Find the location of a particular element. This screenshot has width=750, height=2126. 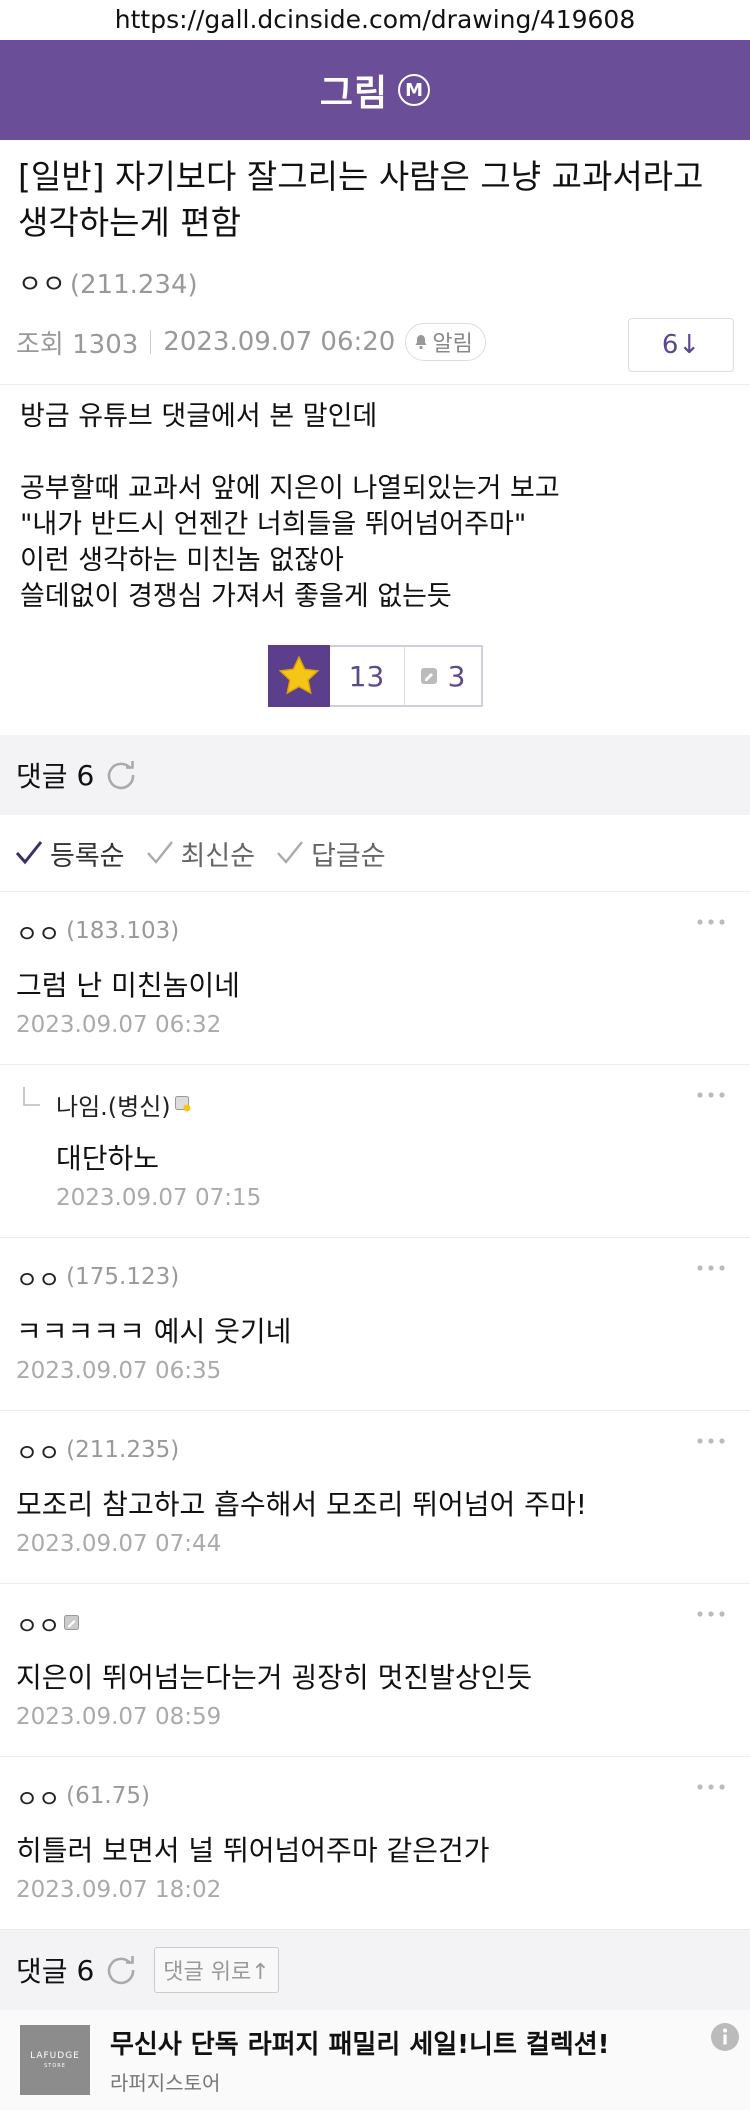

comment-text: 모조리 참고하고 흡수해서 모조리 뛰어넘어 주마! is located at coordinates (301, 1504).